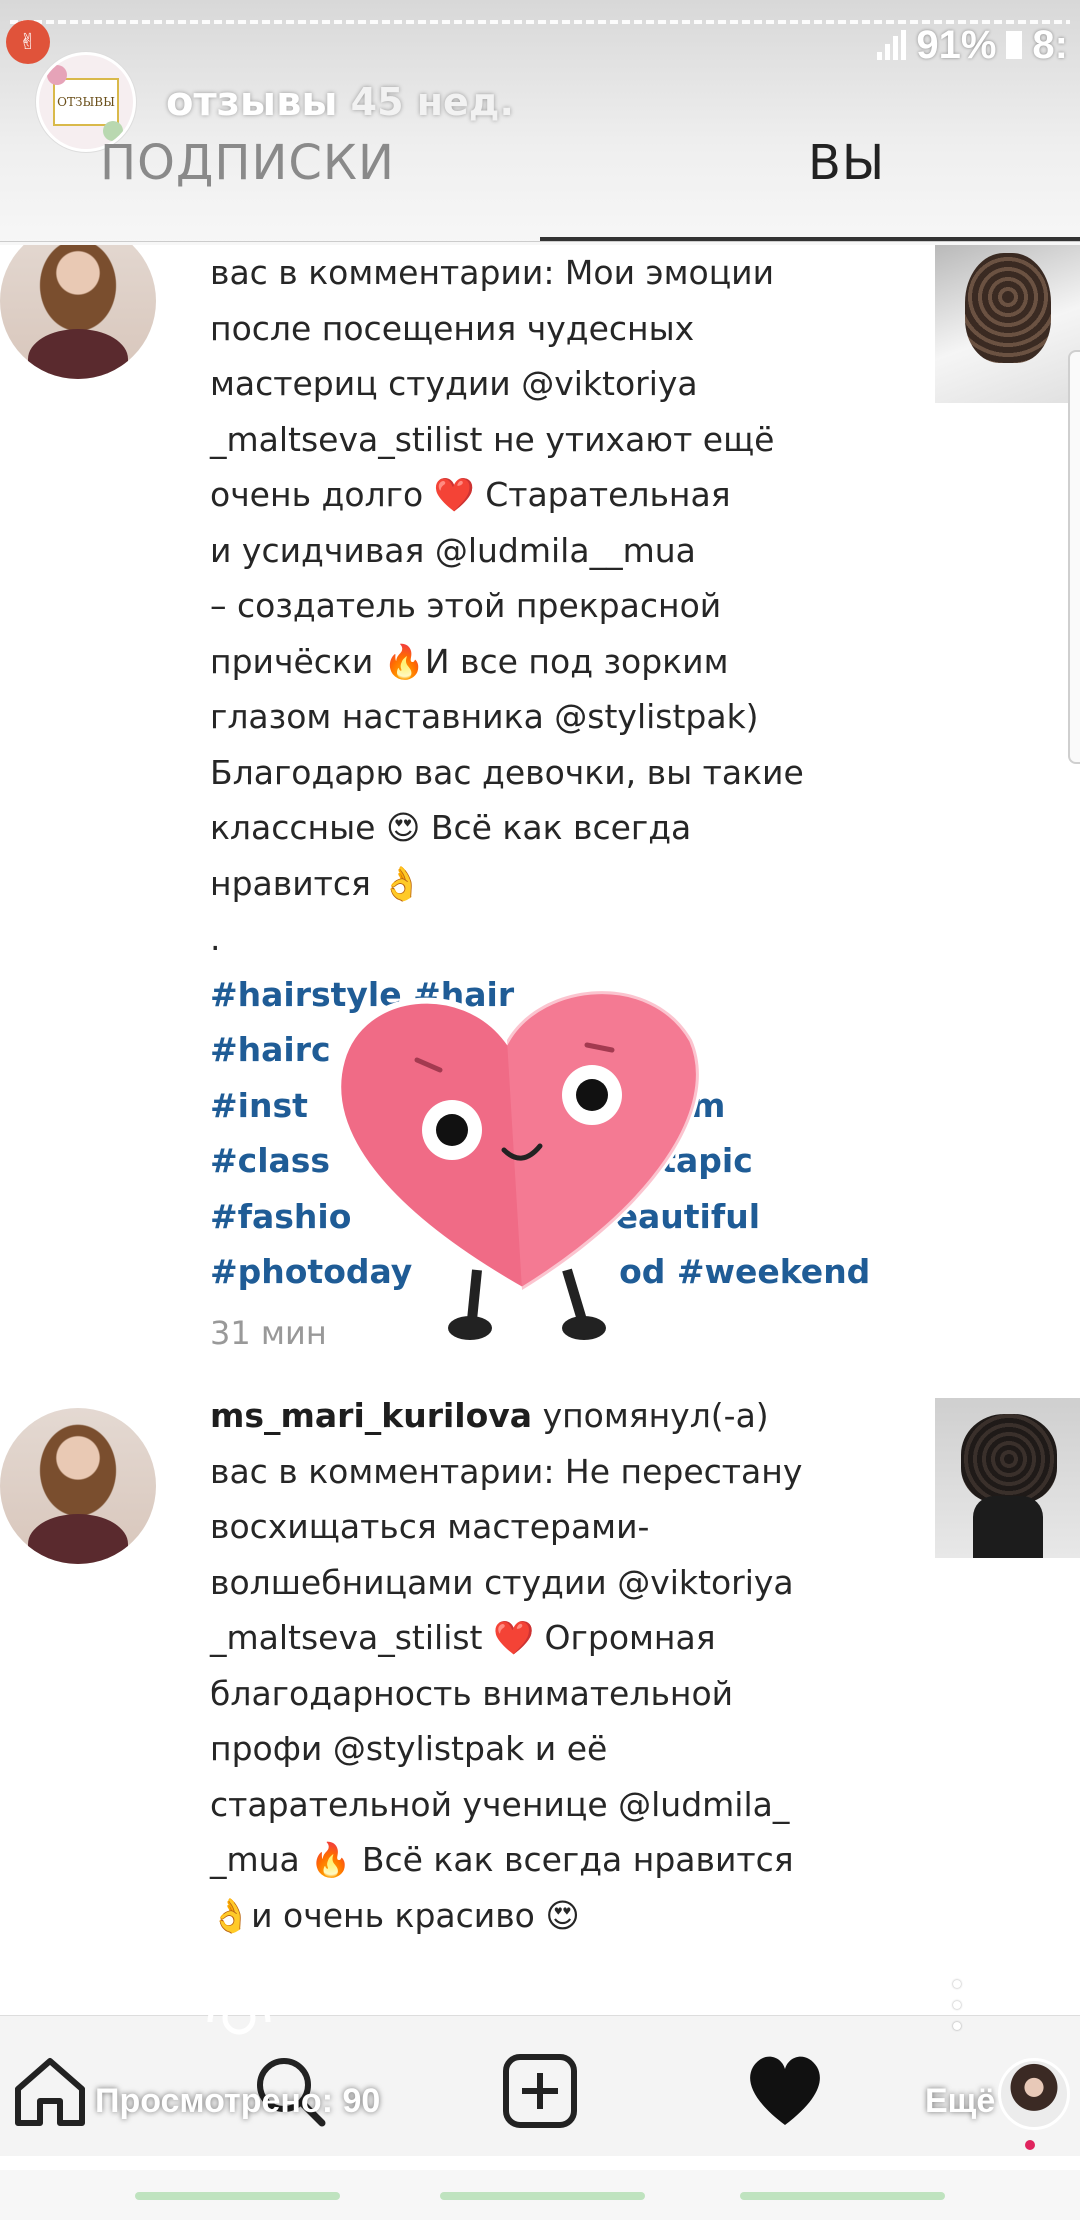  What do you see at coordinates (1030, 2145) in the screenshot?
I see `notification-dot` at bounding box center [1030, 2145].